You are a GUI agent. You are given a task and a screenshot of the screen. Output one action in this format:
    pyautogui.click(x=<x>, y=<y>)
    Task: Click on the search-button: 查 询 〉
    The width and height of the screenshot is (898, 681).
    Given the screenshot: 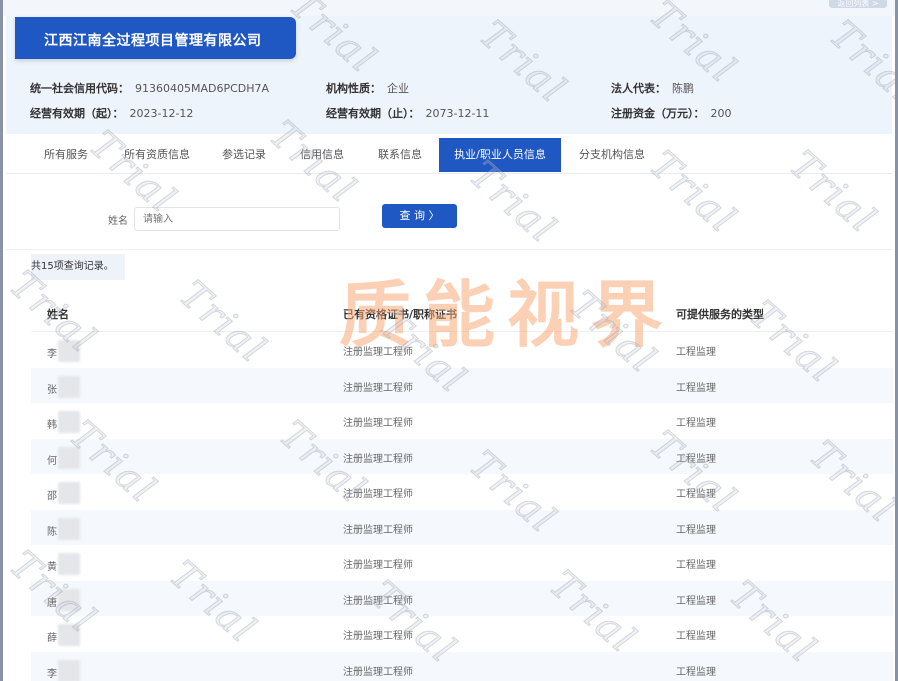 What is the action you would take?
    pyautogui.click(x=419, y=216)
    